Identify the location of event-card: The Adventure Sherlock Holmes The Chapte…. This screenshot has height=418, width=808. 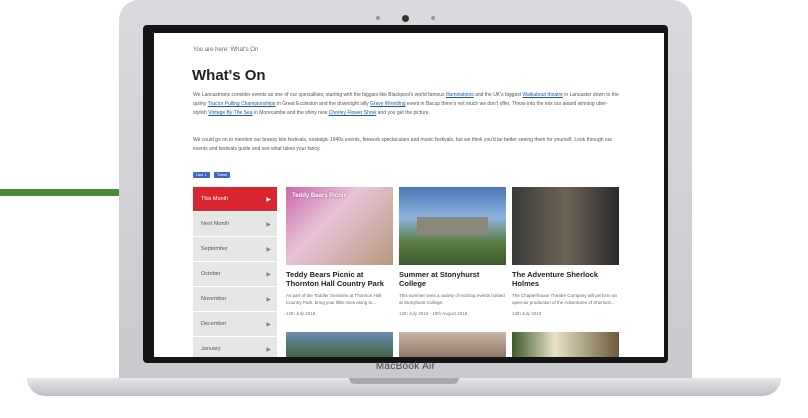
(565, 251).